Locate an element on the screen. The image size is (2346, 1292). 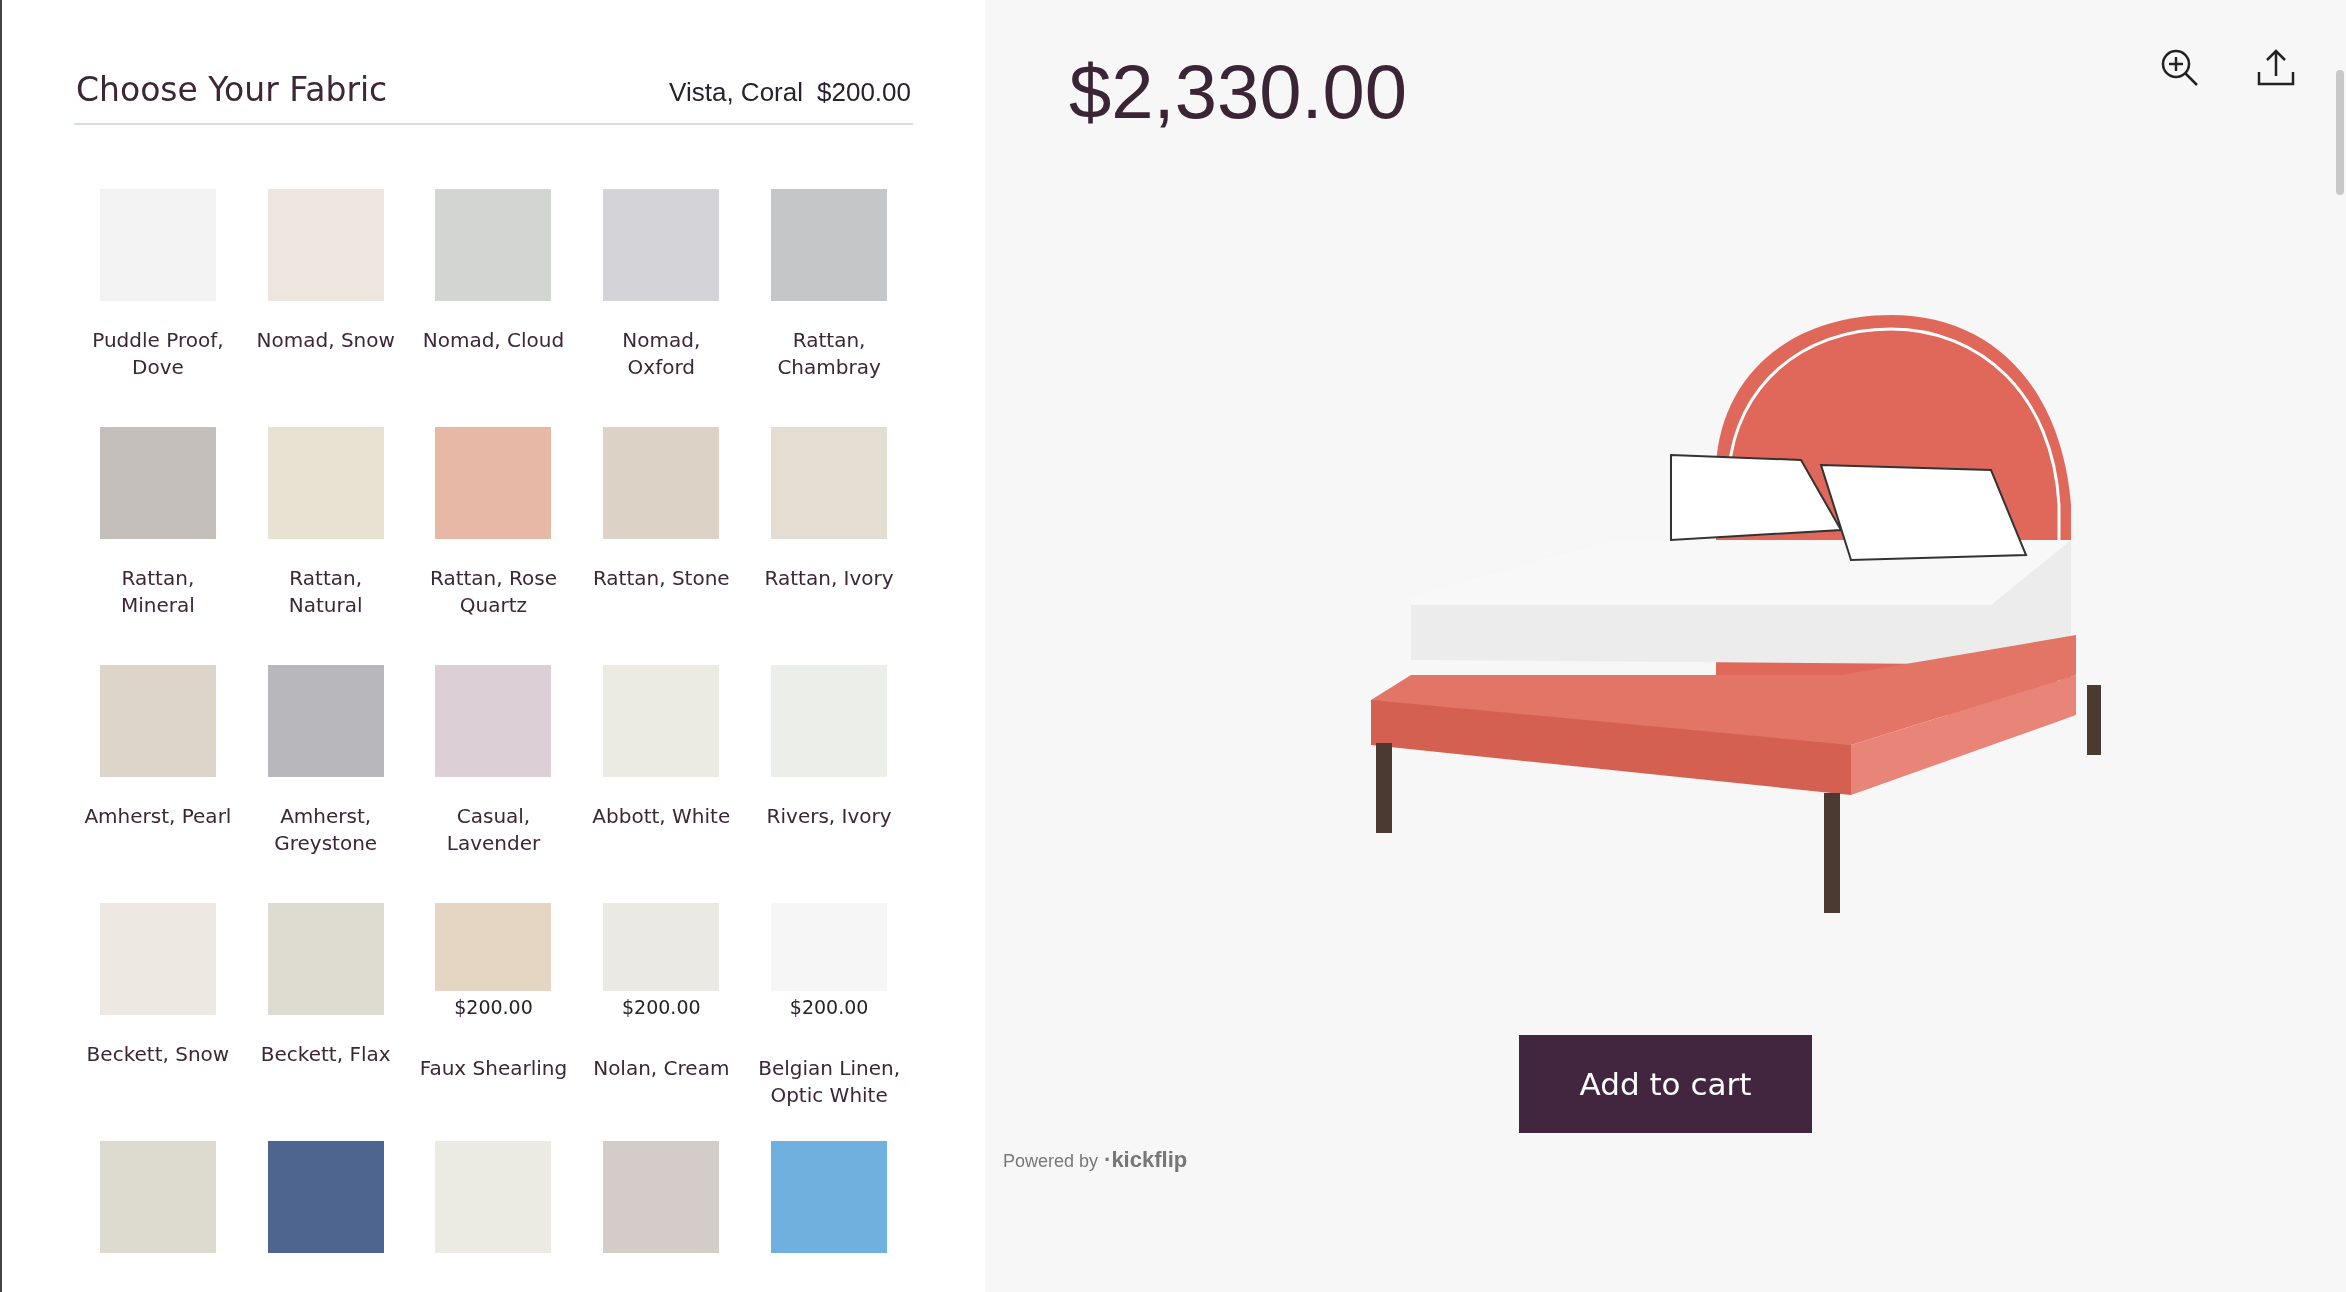
fabric-name: Rattan, Ivory is located at coordinates (829, 578).